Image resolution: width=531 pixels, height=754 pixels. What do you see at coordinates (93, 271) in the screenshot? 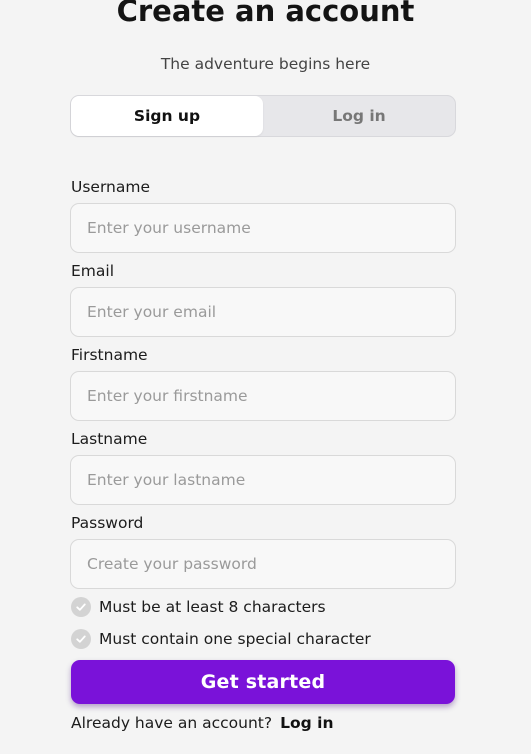
I see `email-label: Email` at bounding box center [93, 271].